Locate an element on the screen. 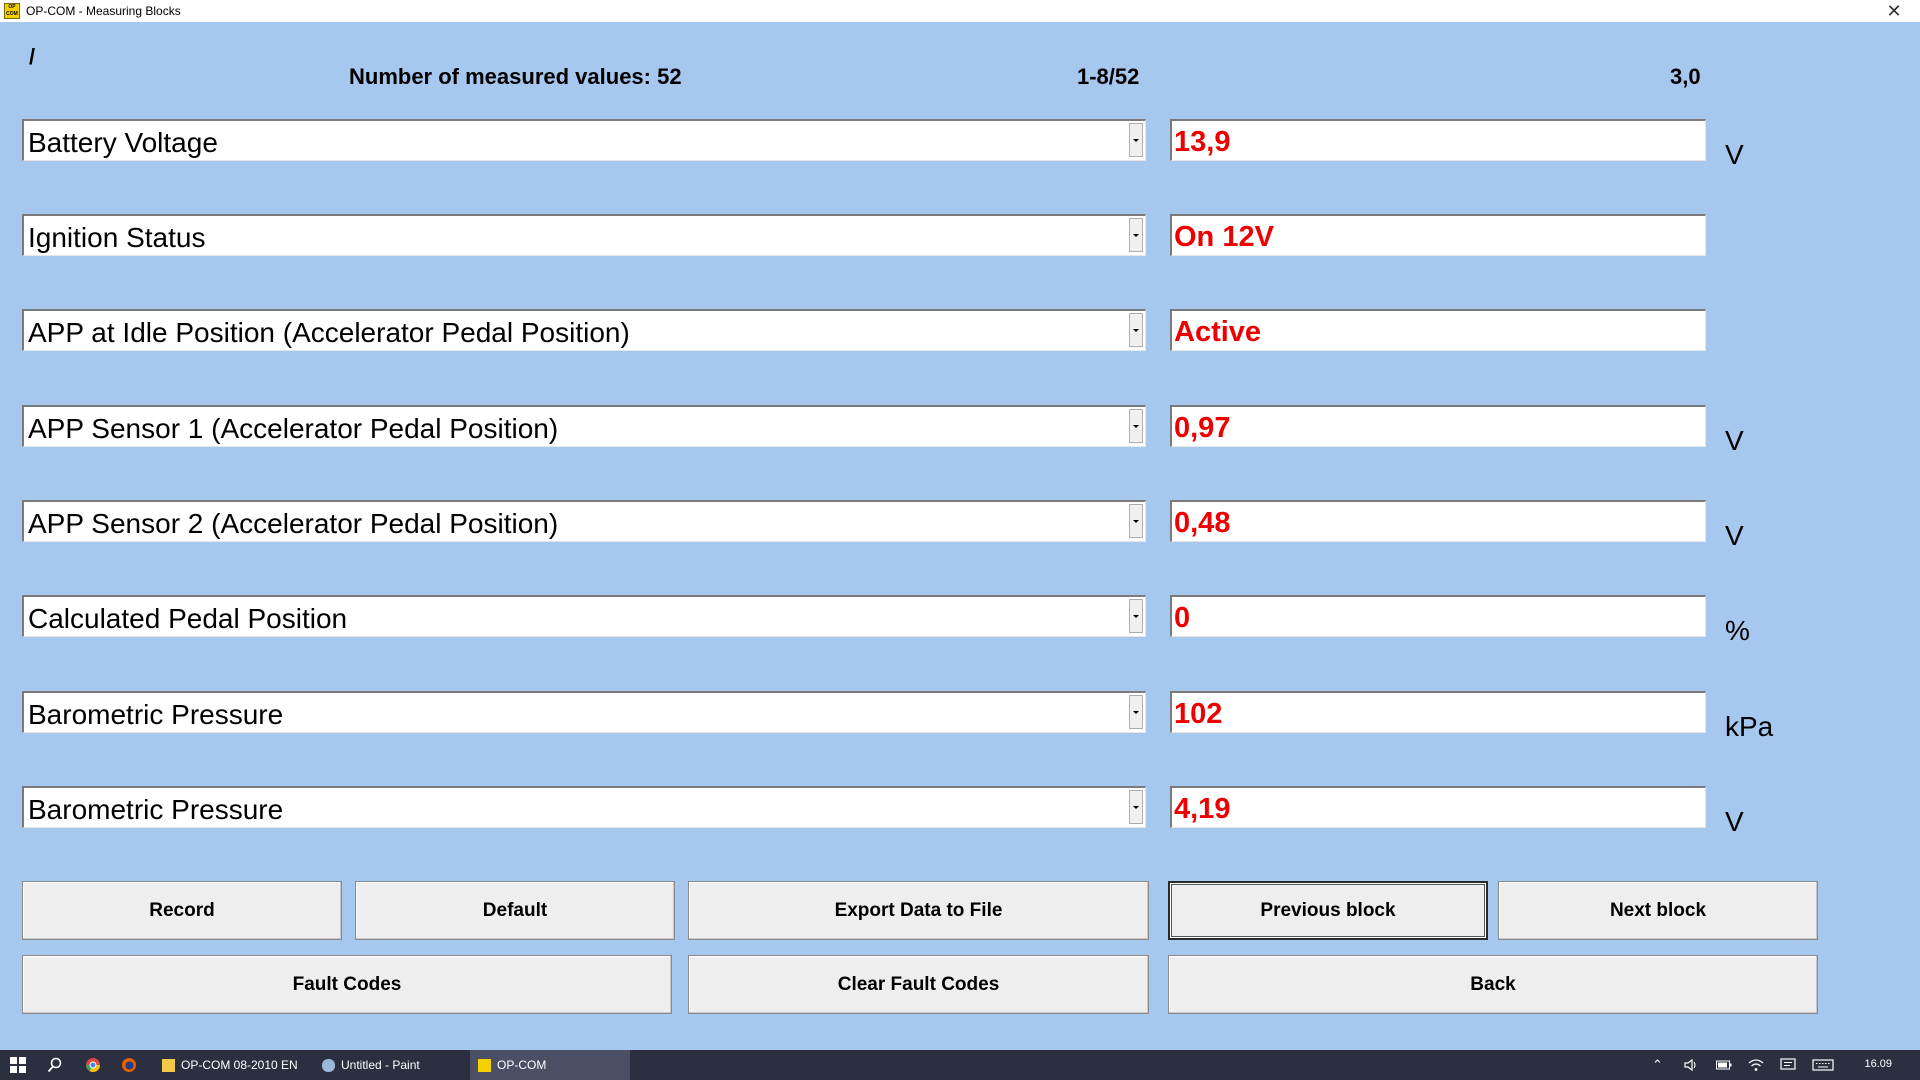  volume-icon is located at coordinates (1692, 1065).